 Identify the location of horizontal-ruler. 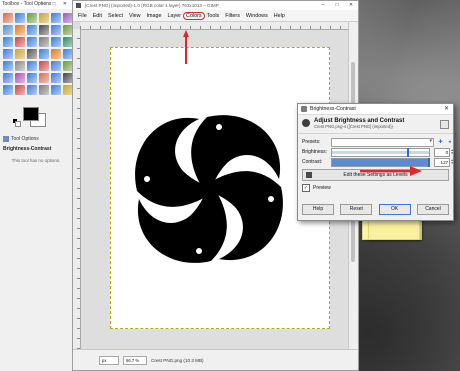
(214, 26).